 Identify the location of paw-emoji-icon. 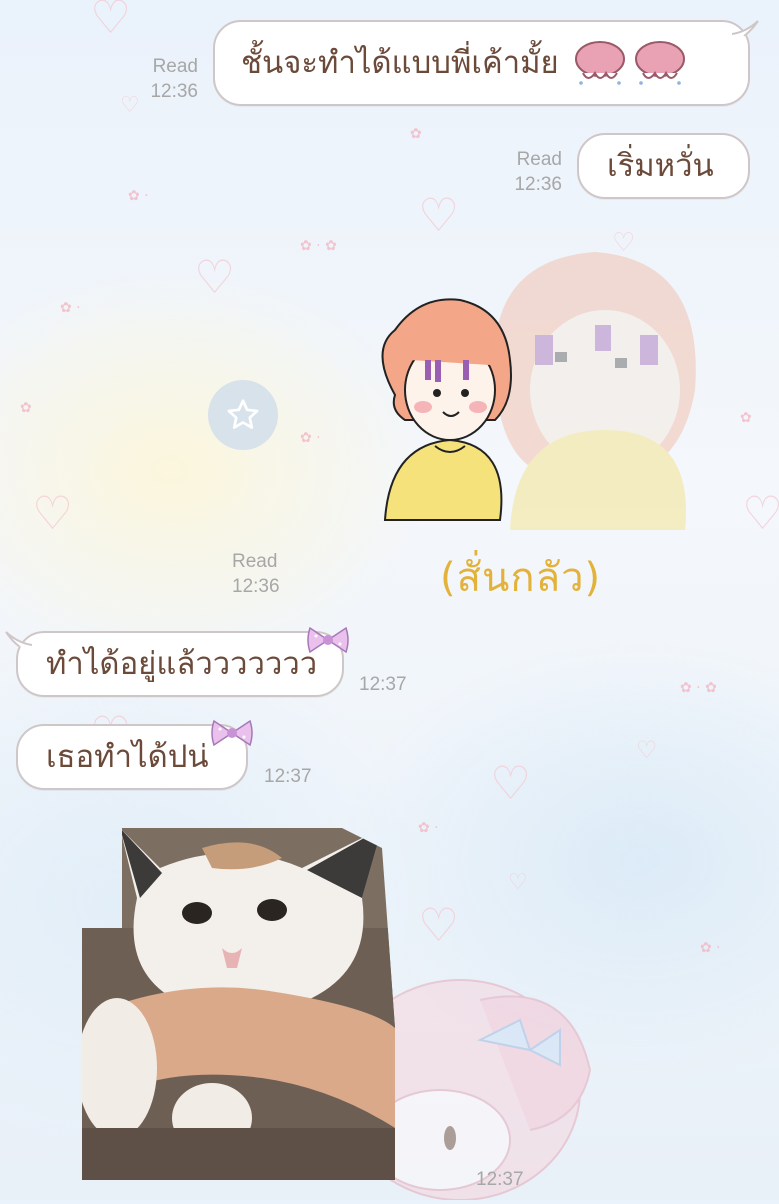
(630, 63).